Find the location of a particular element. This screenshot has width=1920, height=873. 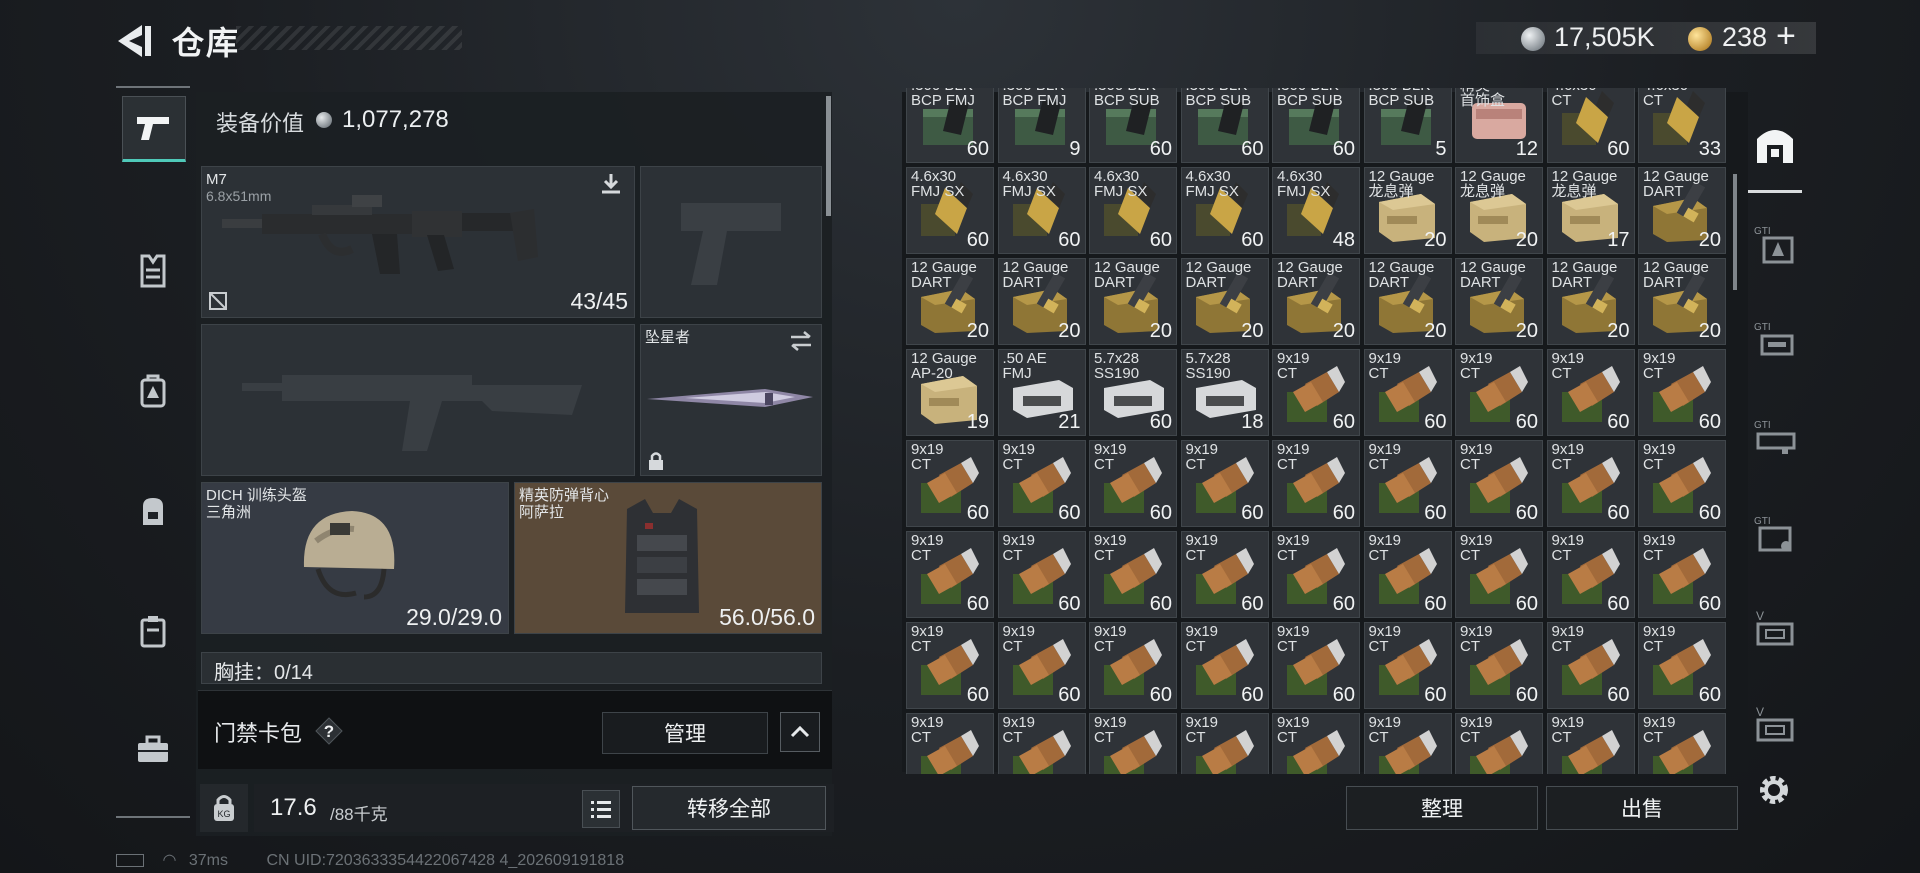

manage-button: 管理 is located at coordinates (685, 733).